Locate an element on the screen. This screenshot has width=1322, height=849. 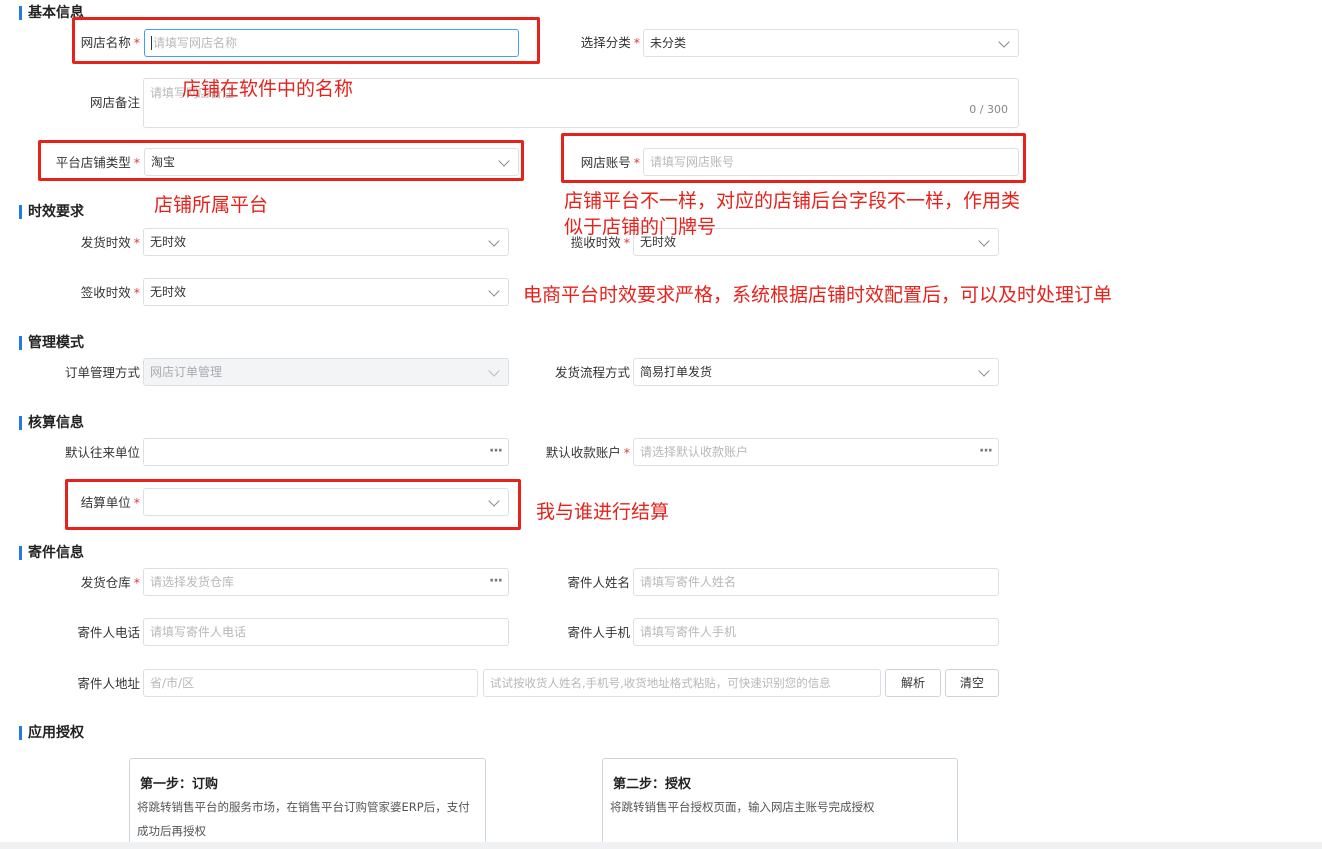
annotation-timeliness: 电商平台时效要求严格，系统根据店铺时效配置后，可以及时处理订单 is located at coordinates (818, 295).